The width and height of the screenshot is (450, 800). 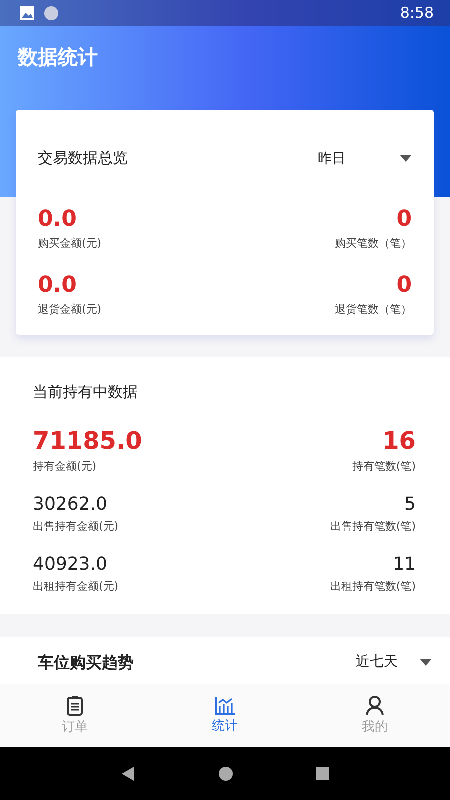 What do you see at coordinates (373, 526) in the screenshot?
I see `metric-label: 出售持有笔数(笔)` at bounding box center [373, 526].